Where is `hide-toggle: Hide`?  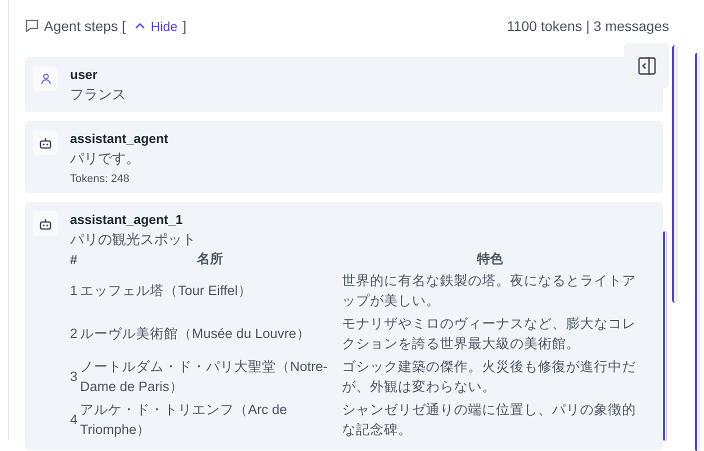 hide-toggle: Hide is located at coordinates (154, 26).